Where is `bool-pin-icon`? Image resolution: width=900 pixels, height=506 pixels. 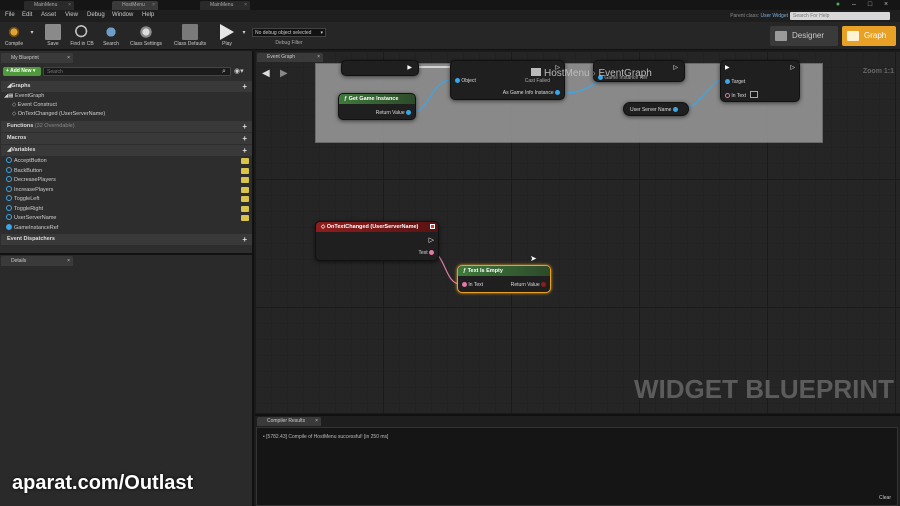
bool-pin-icon is located at coordinates (543, 284).